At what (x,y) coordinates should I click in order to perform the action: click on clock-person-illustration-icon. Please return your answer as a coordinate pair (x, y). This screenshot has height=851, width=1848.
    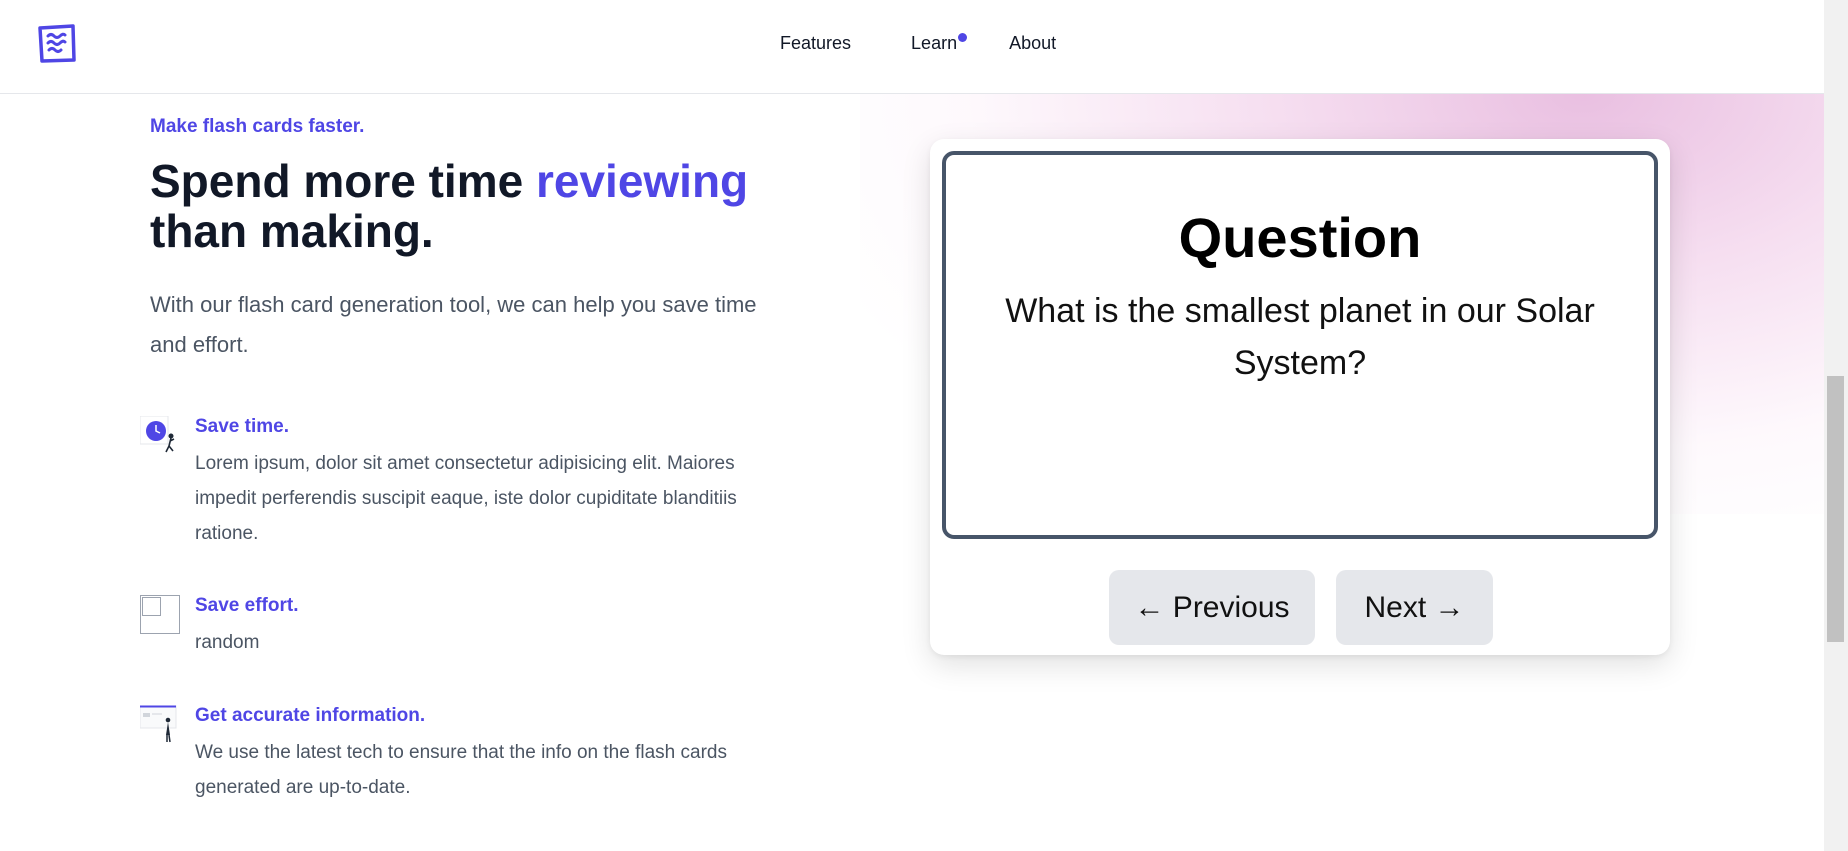
    Looking at the image, I should click on (159, 435).